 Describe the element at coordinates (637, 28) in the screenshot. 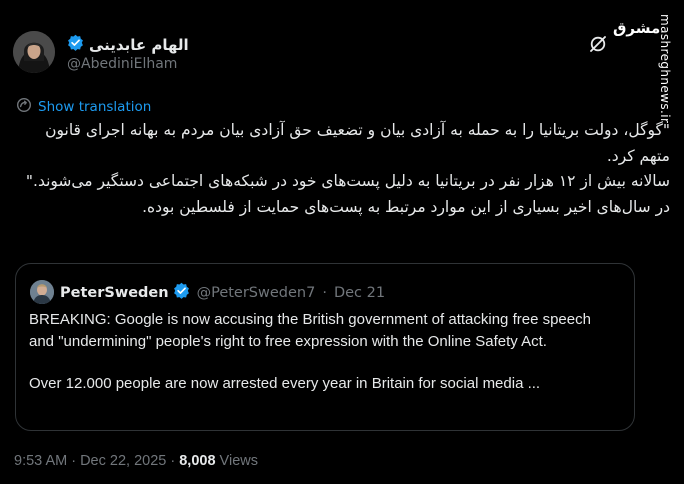

I see `mashregh-logo: مشرق` at that location.